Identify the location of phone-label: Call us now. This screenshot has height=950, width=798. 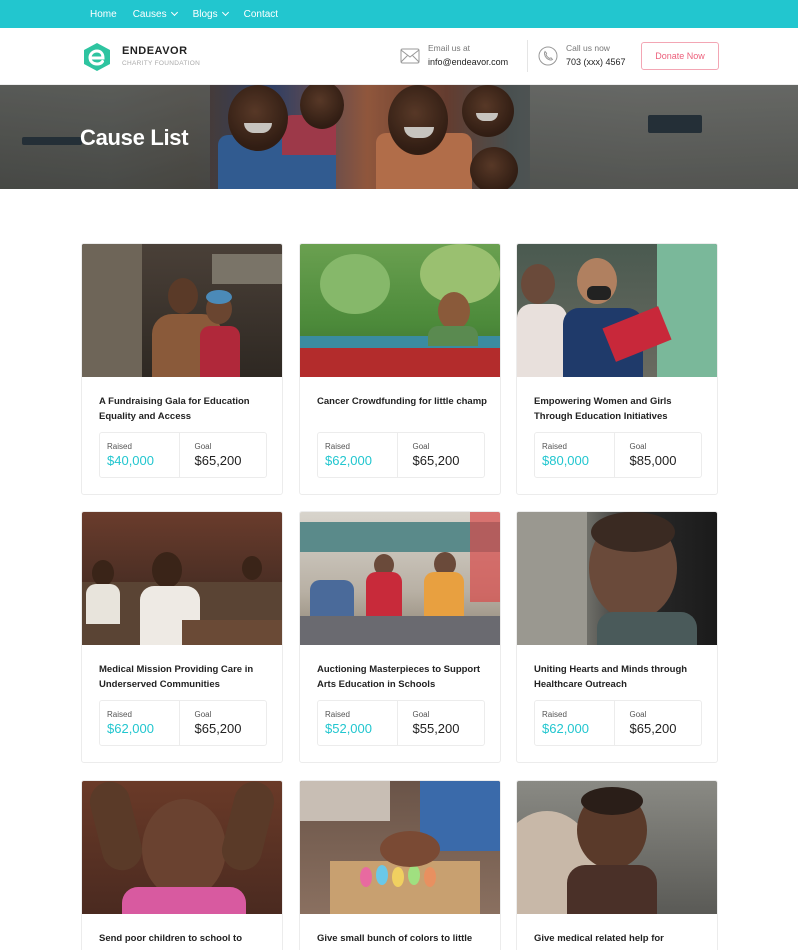
(588, 48).